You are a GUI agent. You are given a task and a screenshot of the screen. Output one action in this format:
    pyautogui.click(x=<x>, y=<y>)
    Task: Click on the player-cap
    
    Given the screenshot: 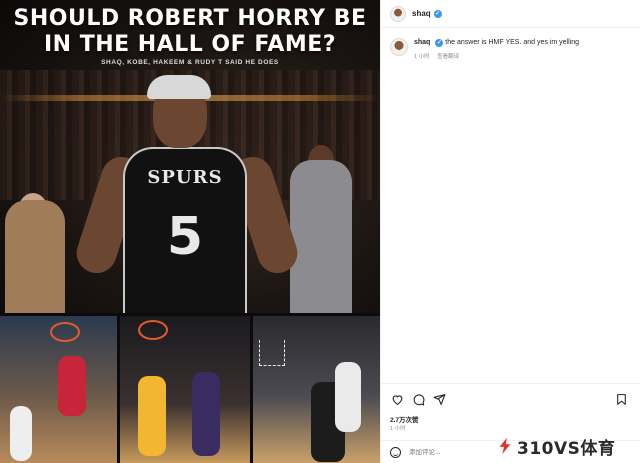 What is the action you would take?
    pyautogui.click(x=179, y=87)
    